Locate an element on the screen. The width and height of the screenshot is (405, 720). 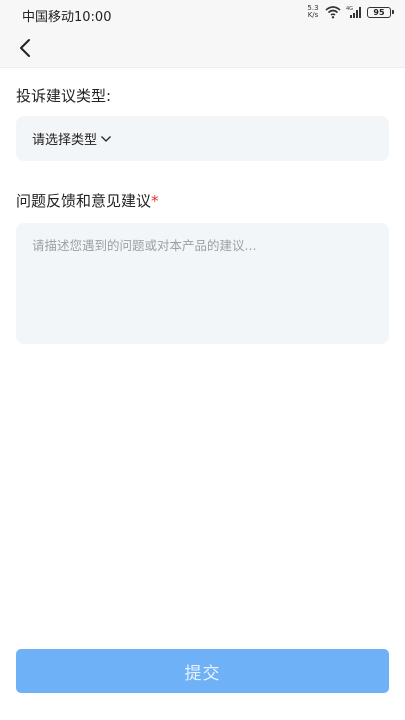
battery-icon: 95 is located at coordinates (380, 12).